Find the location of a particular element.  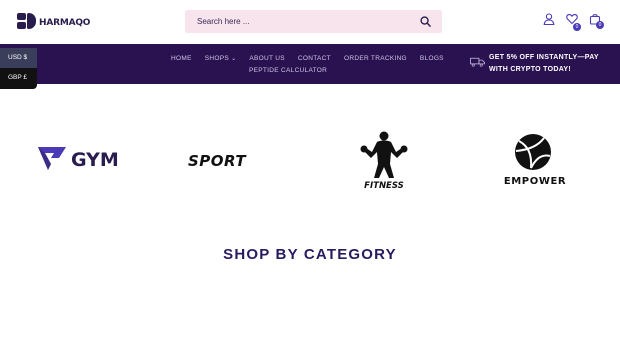

site-header: HARMAQO 0 0 is located at coordinates (310, 22).